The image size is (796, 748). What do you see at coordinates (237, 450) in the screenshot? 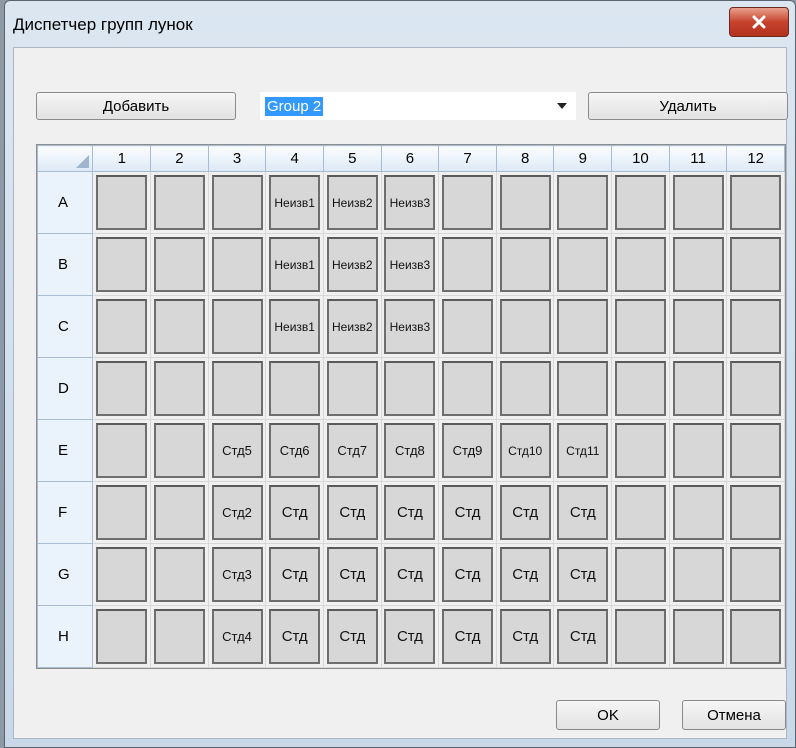
I see `well-cell: Стд5` at bounding box center [237, 450].